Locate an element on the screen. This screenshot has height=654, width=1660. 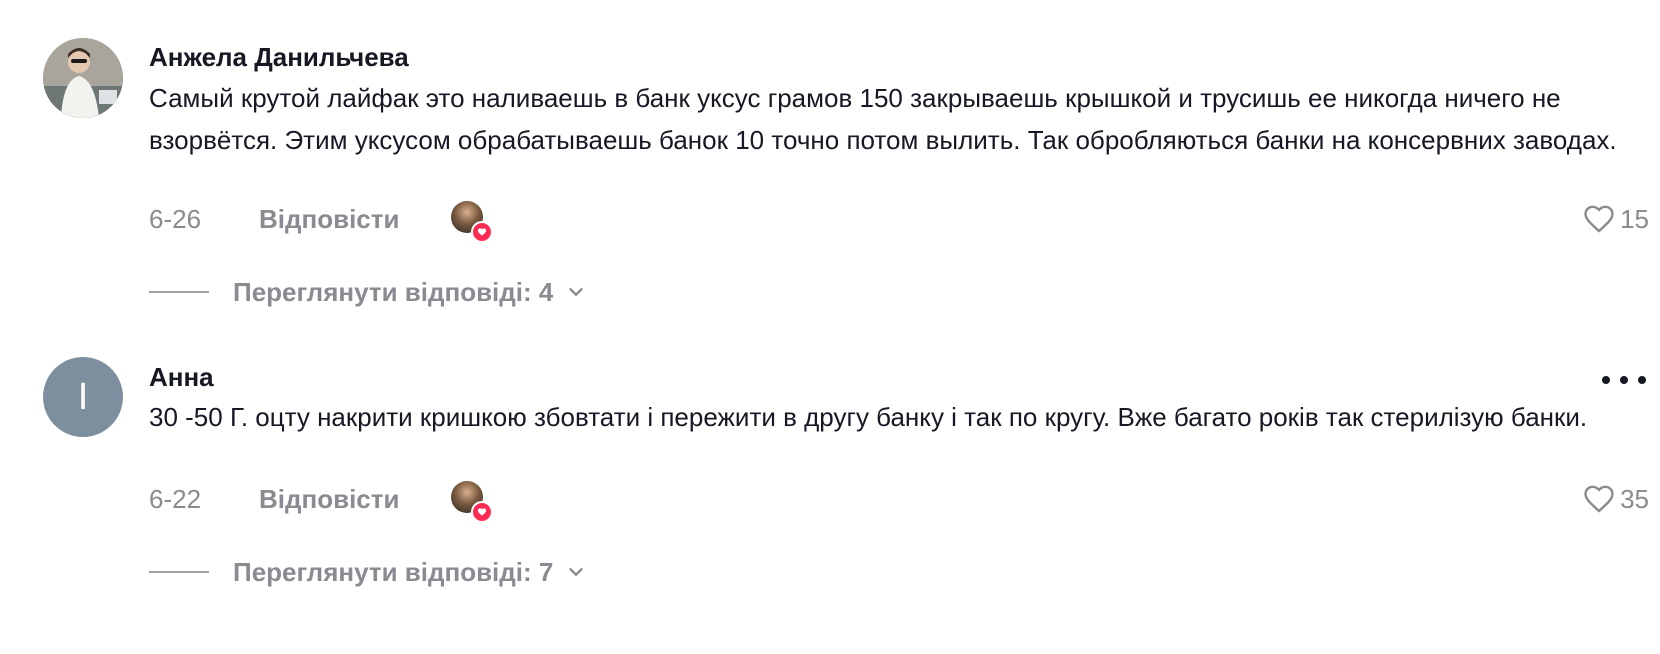
like-count: 15 is located at coordinates (1634, 219).